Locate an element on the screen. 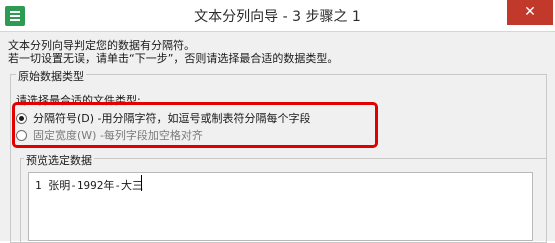 Image resolution: width=555 pixels, height=243 pixels. preview-row-number: 1 is located at coordinates (38, 185).